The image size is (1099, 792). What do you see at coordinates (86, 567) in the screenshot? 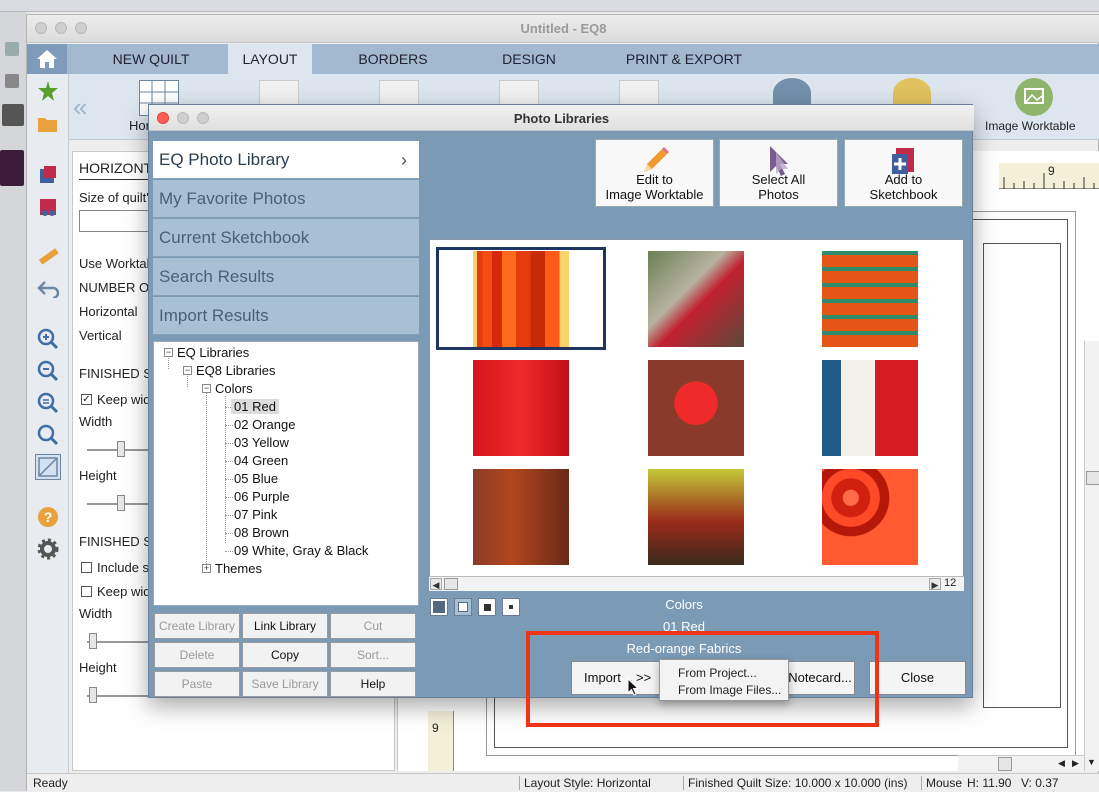
I see `include-checkbox` at bounding box center [86, 567].